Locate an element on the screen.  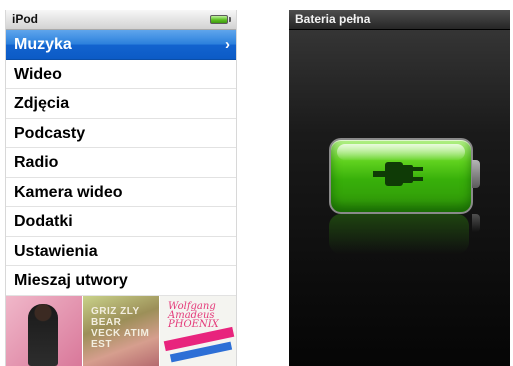
menu-item-label: Dodatki is located at coordinates (43, 221).